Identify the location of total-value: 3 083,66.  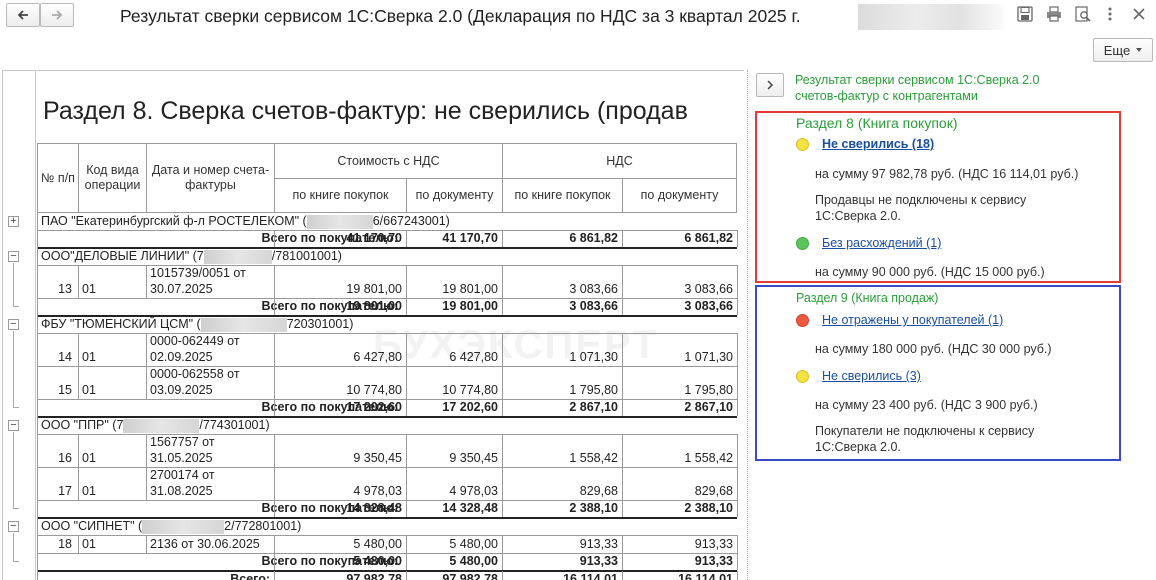
(593, 306).